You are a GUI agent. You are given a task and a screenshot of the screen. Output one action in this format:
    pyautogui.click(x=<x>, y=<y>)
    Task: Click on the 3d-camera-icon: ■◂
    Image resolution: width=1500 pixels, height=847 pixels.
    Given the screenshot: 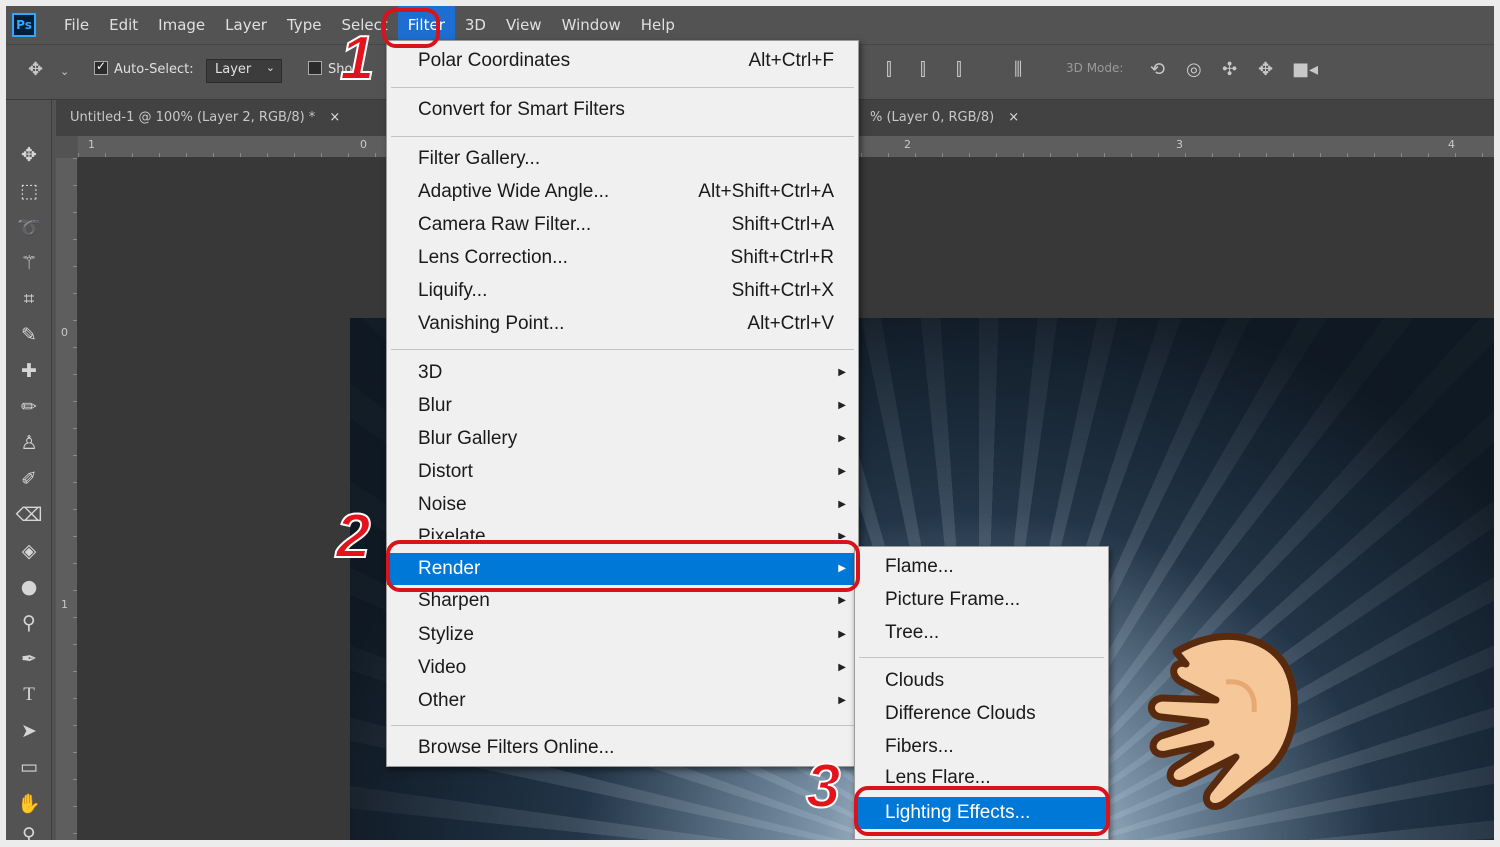 What is the action you would take?
    pyautogui.click(x=1305, y=69)
    